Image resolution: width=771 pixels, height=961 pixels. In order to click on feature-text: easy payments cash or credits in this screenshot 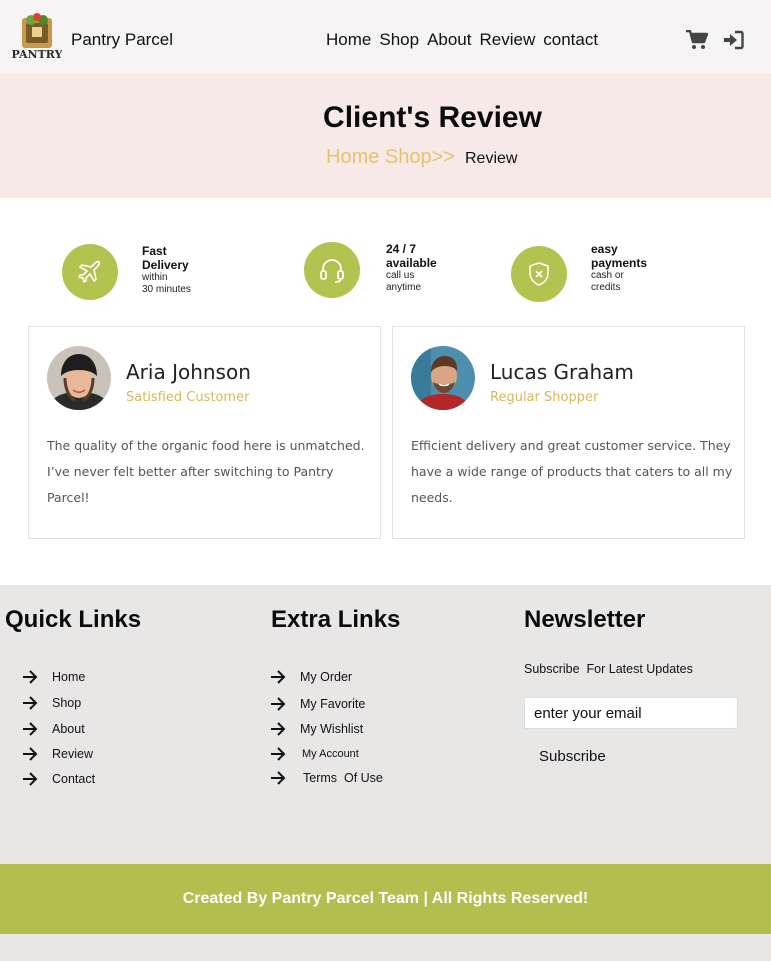, I will do `click(621, 272)`.